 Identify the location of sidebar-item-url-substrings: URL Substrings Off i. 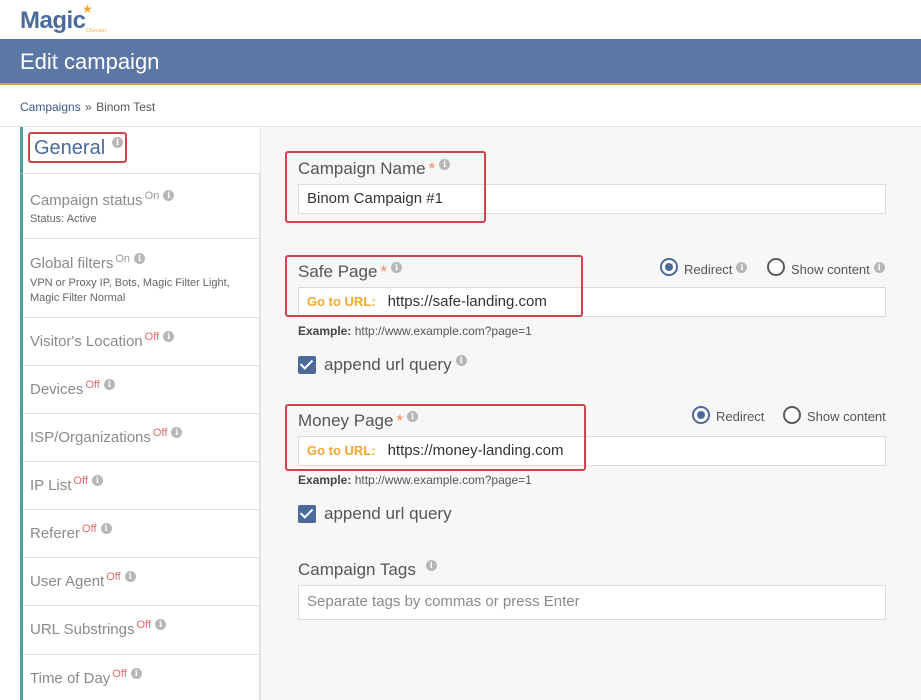
(141, 630).